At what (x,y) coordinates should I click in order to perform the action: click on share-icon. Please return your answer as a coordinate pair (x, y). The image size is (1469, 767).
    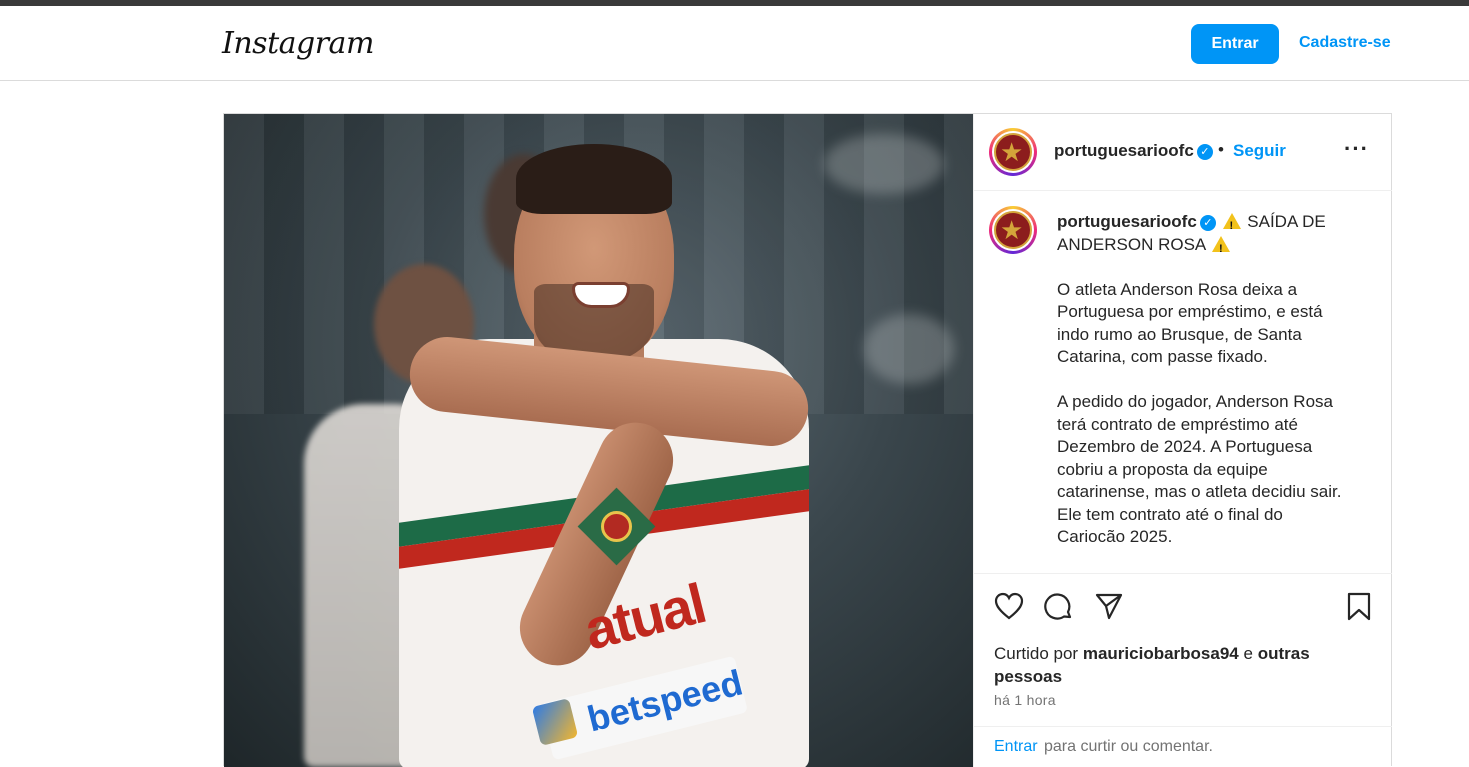
    Looking at the image, I should click on (1109, 608).